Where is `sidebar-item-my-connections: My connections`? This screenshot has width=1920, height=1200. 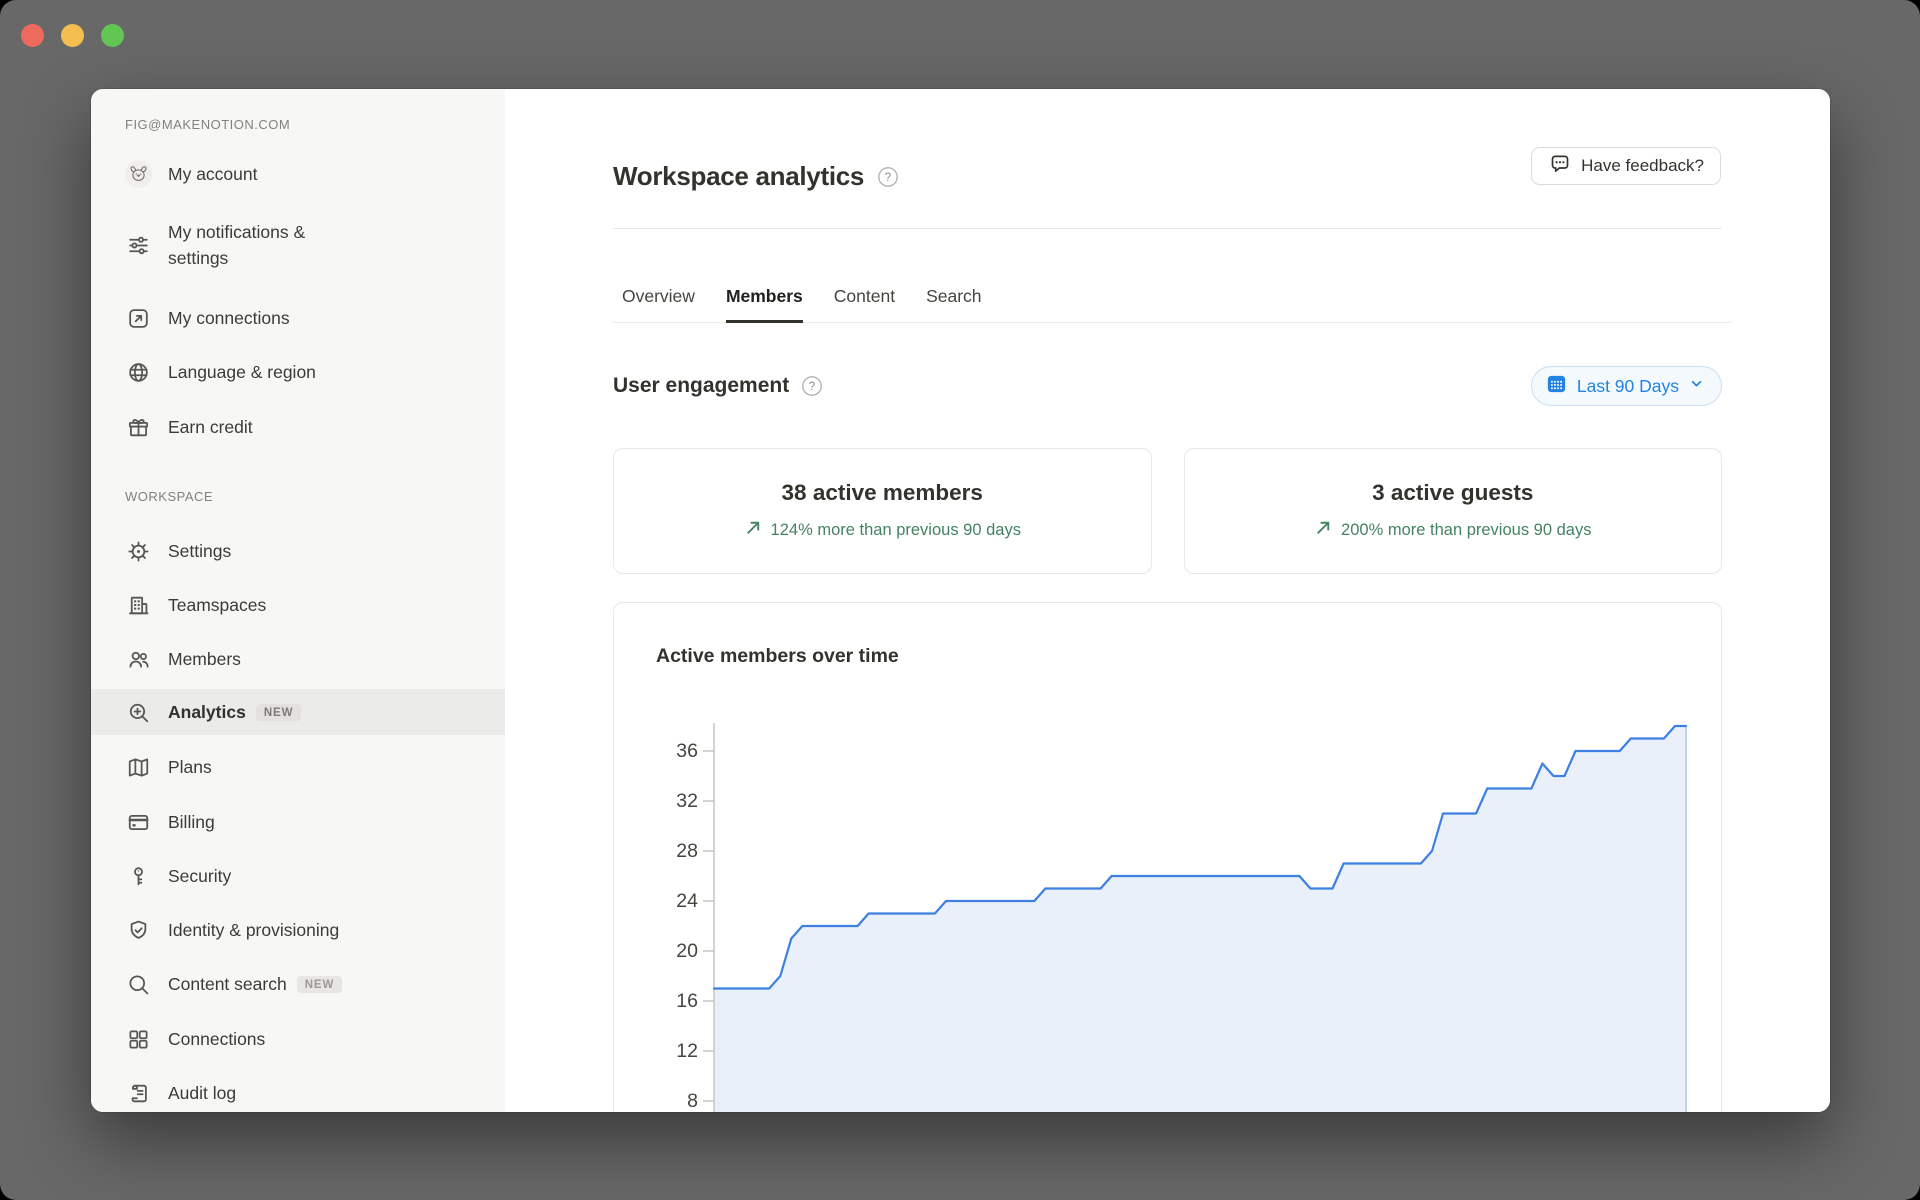 sidebar-item-my-connections: My connections is located at coordinates (298, 318).